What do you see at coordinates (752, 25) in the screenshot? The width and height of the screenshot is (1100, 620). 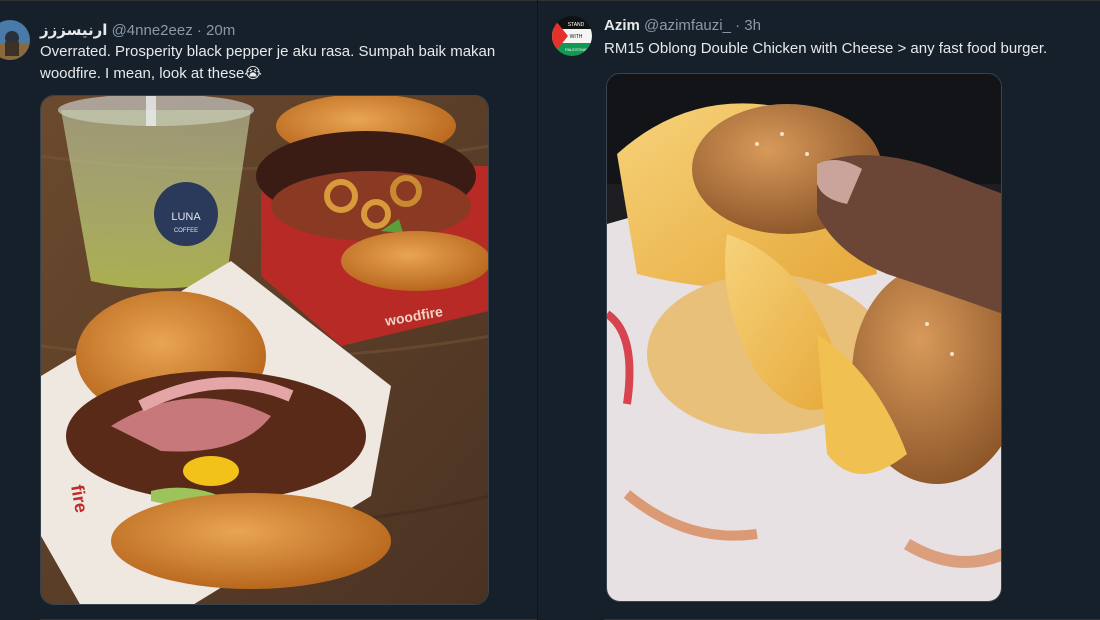 I see `timestamp: 3h` at bounding box center [752, 25].